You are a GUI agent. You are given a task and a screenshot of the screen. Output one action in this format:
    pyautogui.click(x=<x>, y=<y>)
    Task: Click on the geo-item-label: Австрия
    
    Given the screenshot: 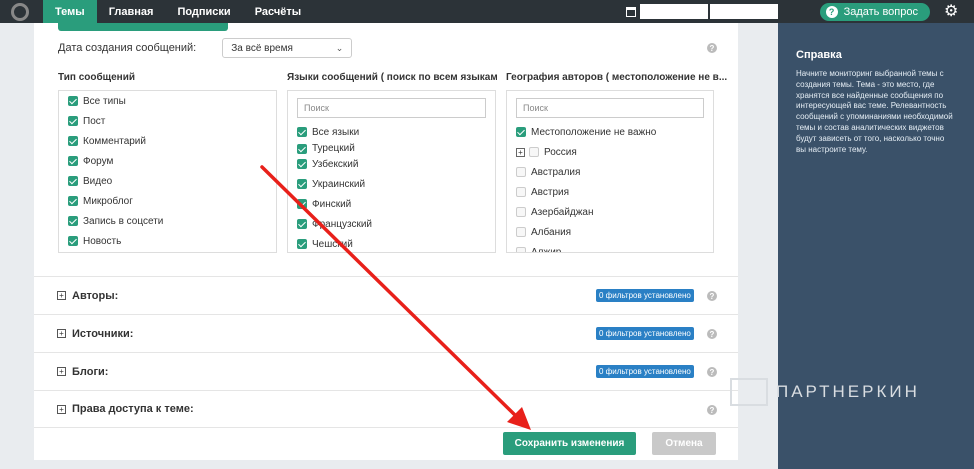 What is the action you would take?
    pyautogui.click(x=550, y=192)
    